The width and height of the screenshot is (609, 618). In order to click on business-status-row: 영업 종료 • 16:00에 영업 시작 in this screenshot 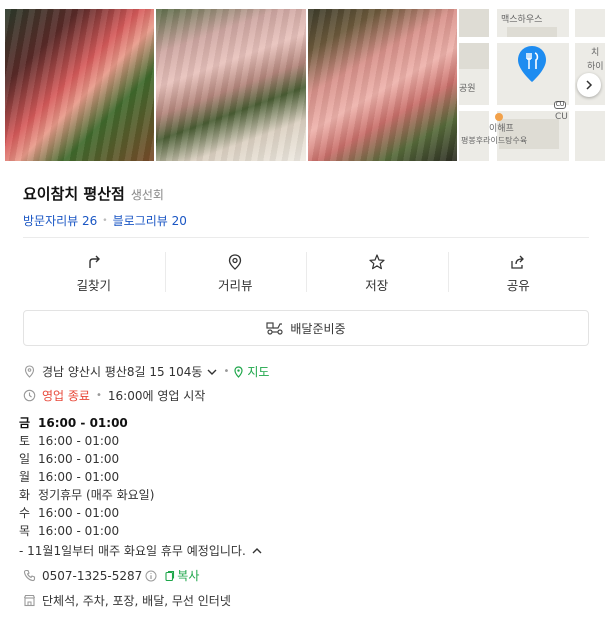, I will do `click(114, 395)`.